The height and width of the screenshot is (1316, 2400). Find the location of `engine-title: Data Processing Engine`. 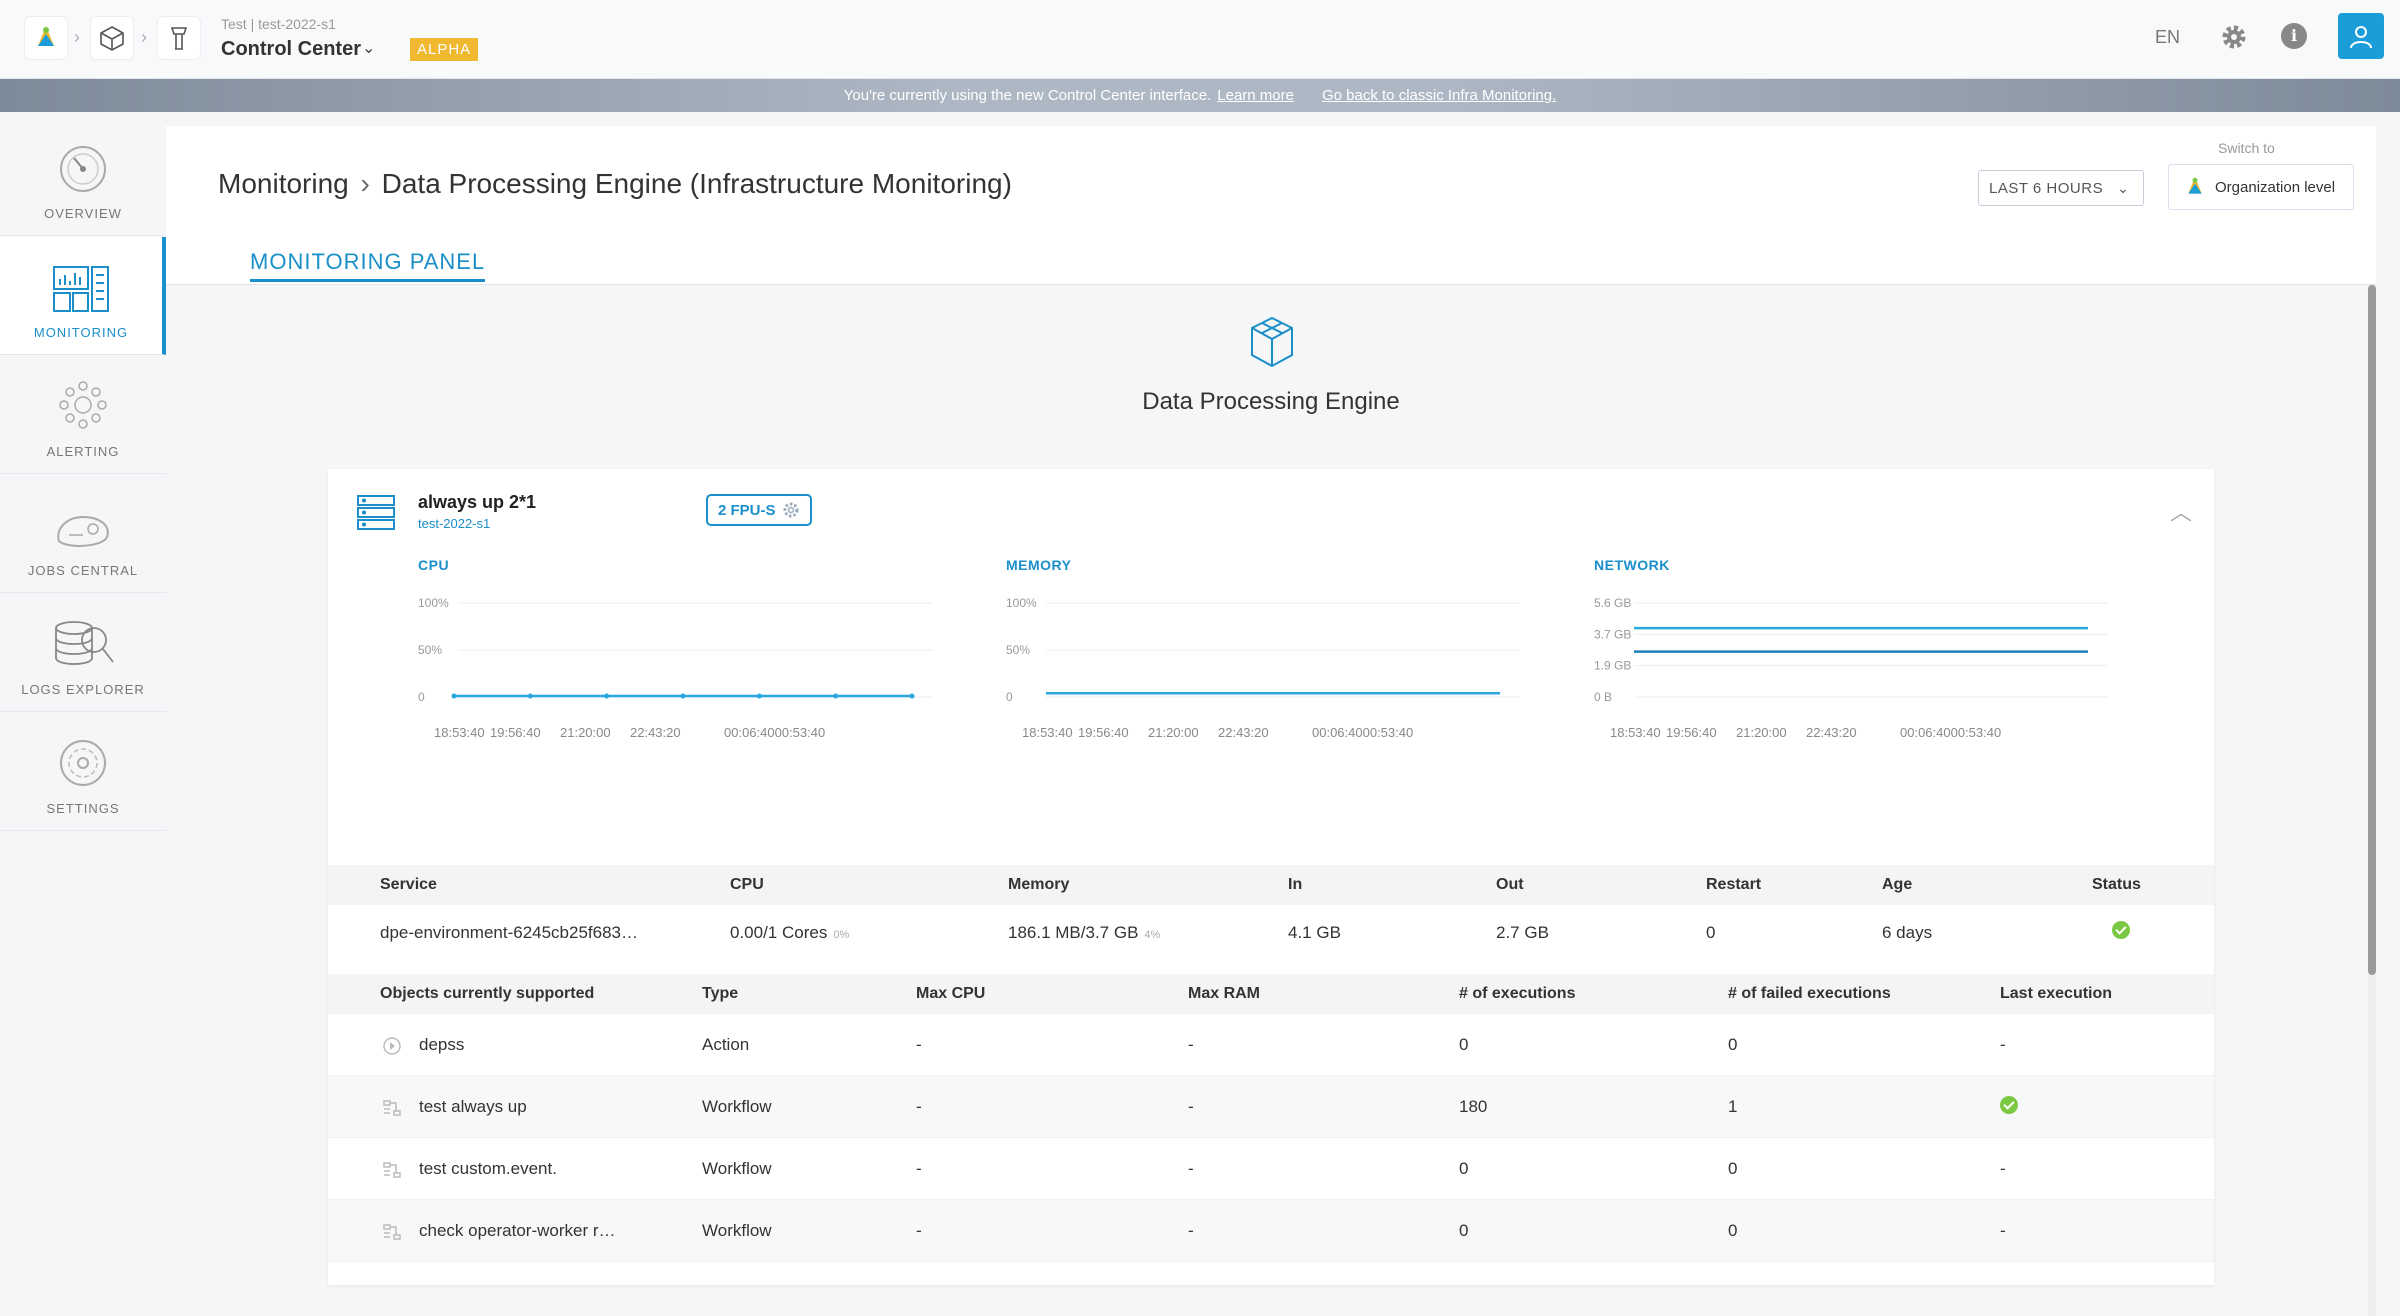

engine-title: Data Processing Engine is located at coordinates (1271, 401).